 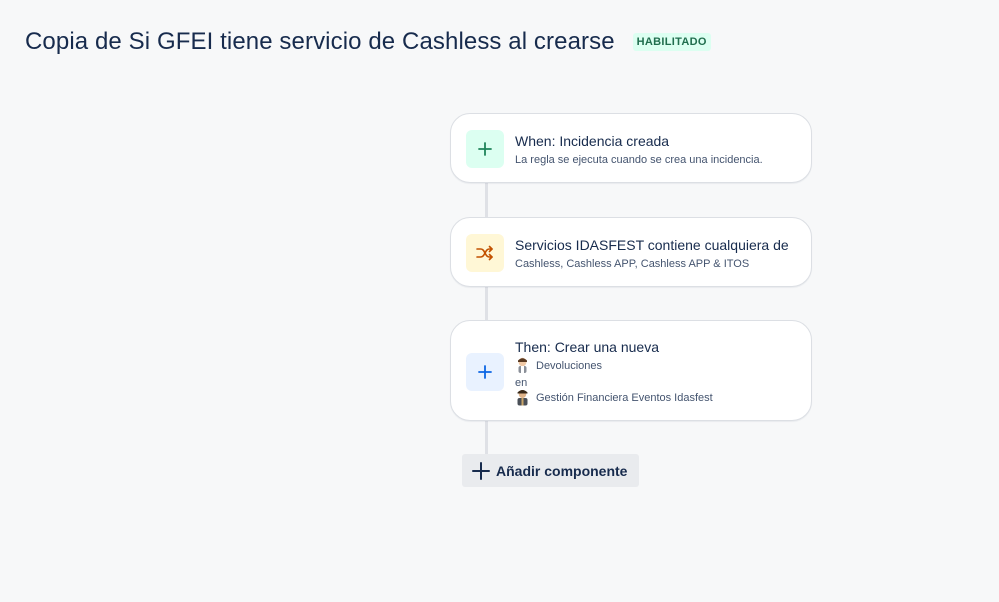 I want to click on trigger-title: When: Incidencia creada, so click(x=592, y=141).